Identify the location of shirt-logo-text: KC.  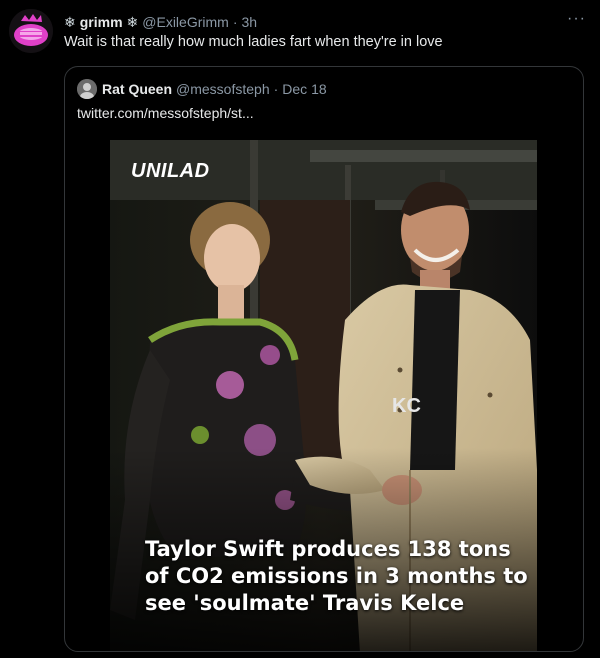
(406, 406).